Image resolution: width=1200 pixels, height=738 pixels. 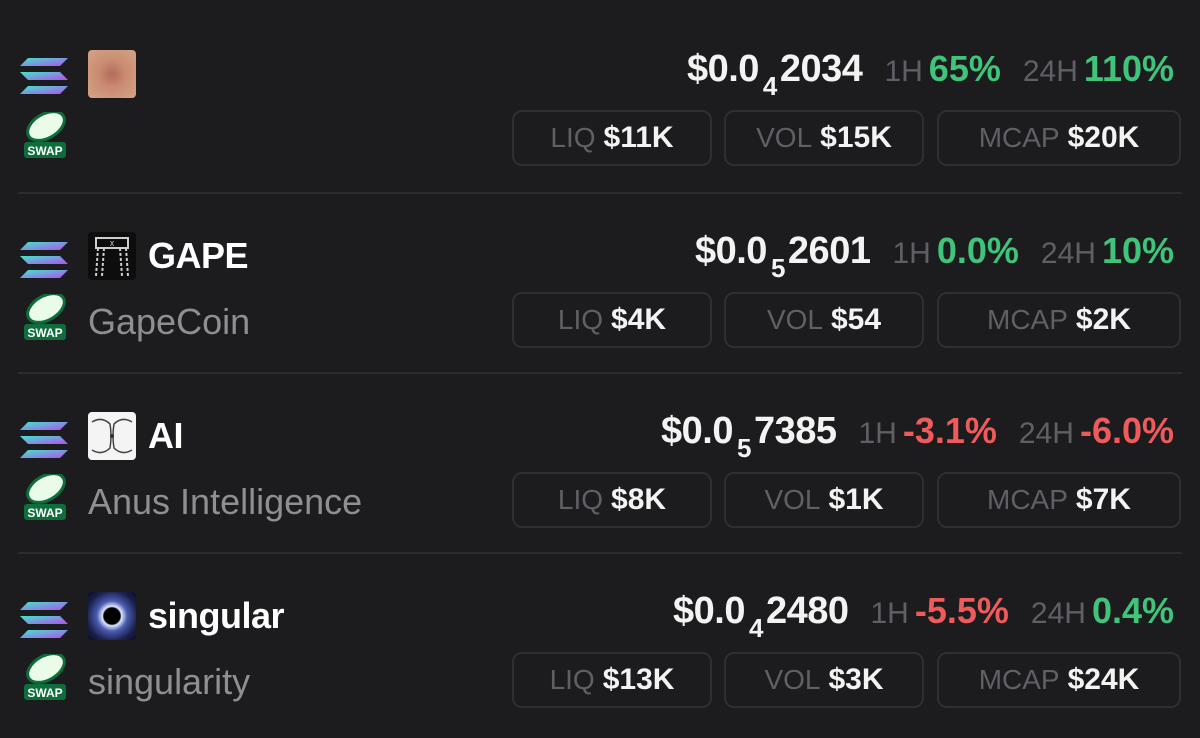 What do you see at coordinates (824, 680) in the screenshot?
I see `volume-stat: VOL $3K` at bounding box center [824, 680].